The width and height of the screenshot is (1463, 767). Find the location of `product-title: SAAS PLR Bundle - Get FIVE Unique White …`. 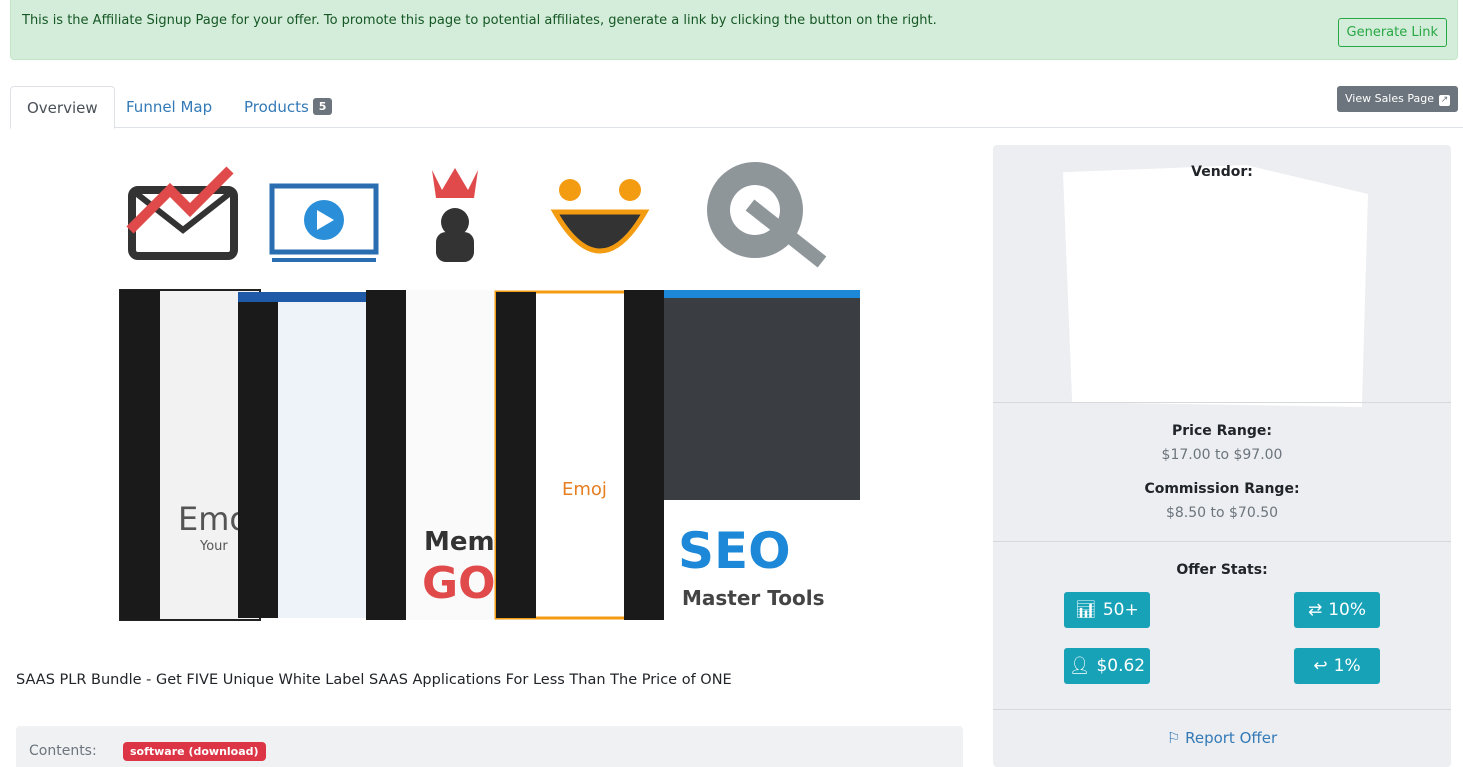

product-title: SAAS PLR Bundle - Get FIVE Unique White … is located at coordinates (374, 680).